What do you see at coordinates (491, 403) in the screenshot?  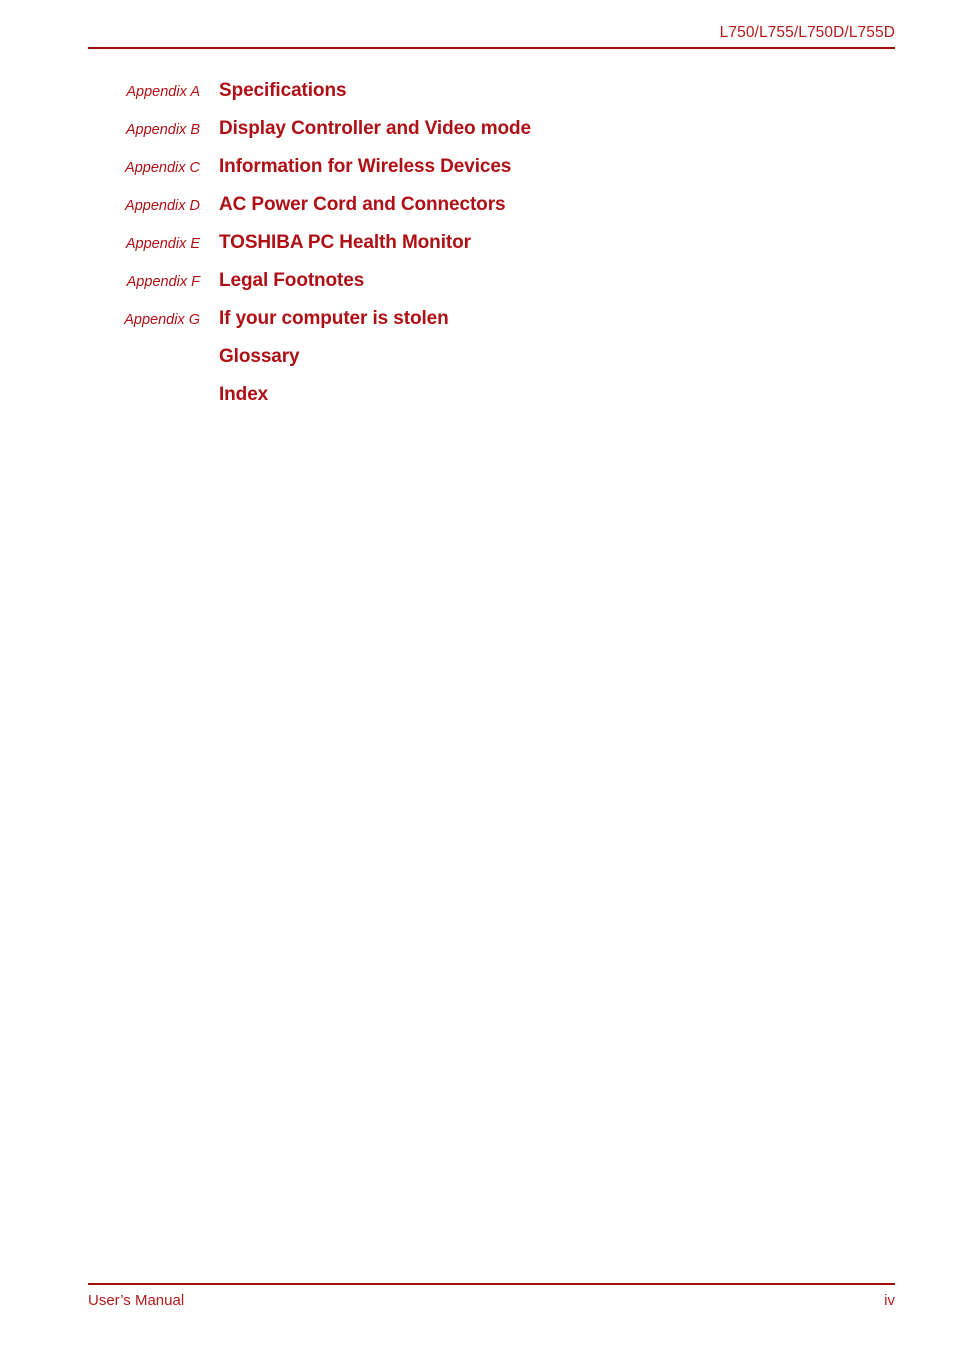 I see `contents-row: Index` at bounding box center [491, 403].